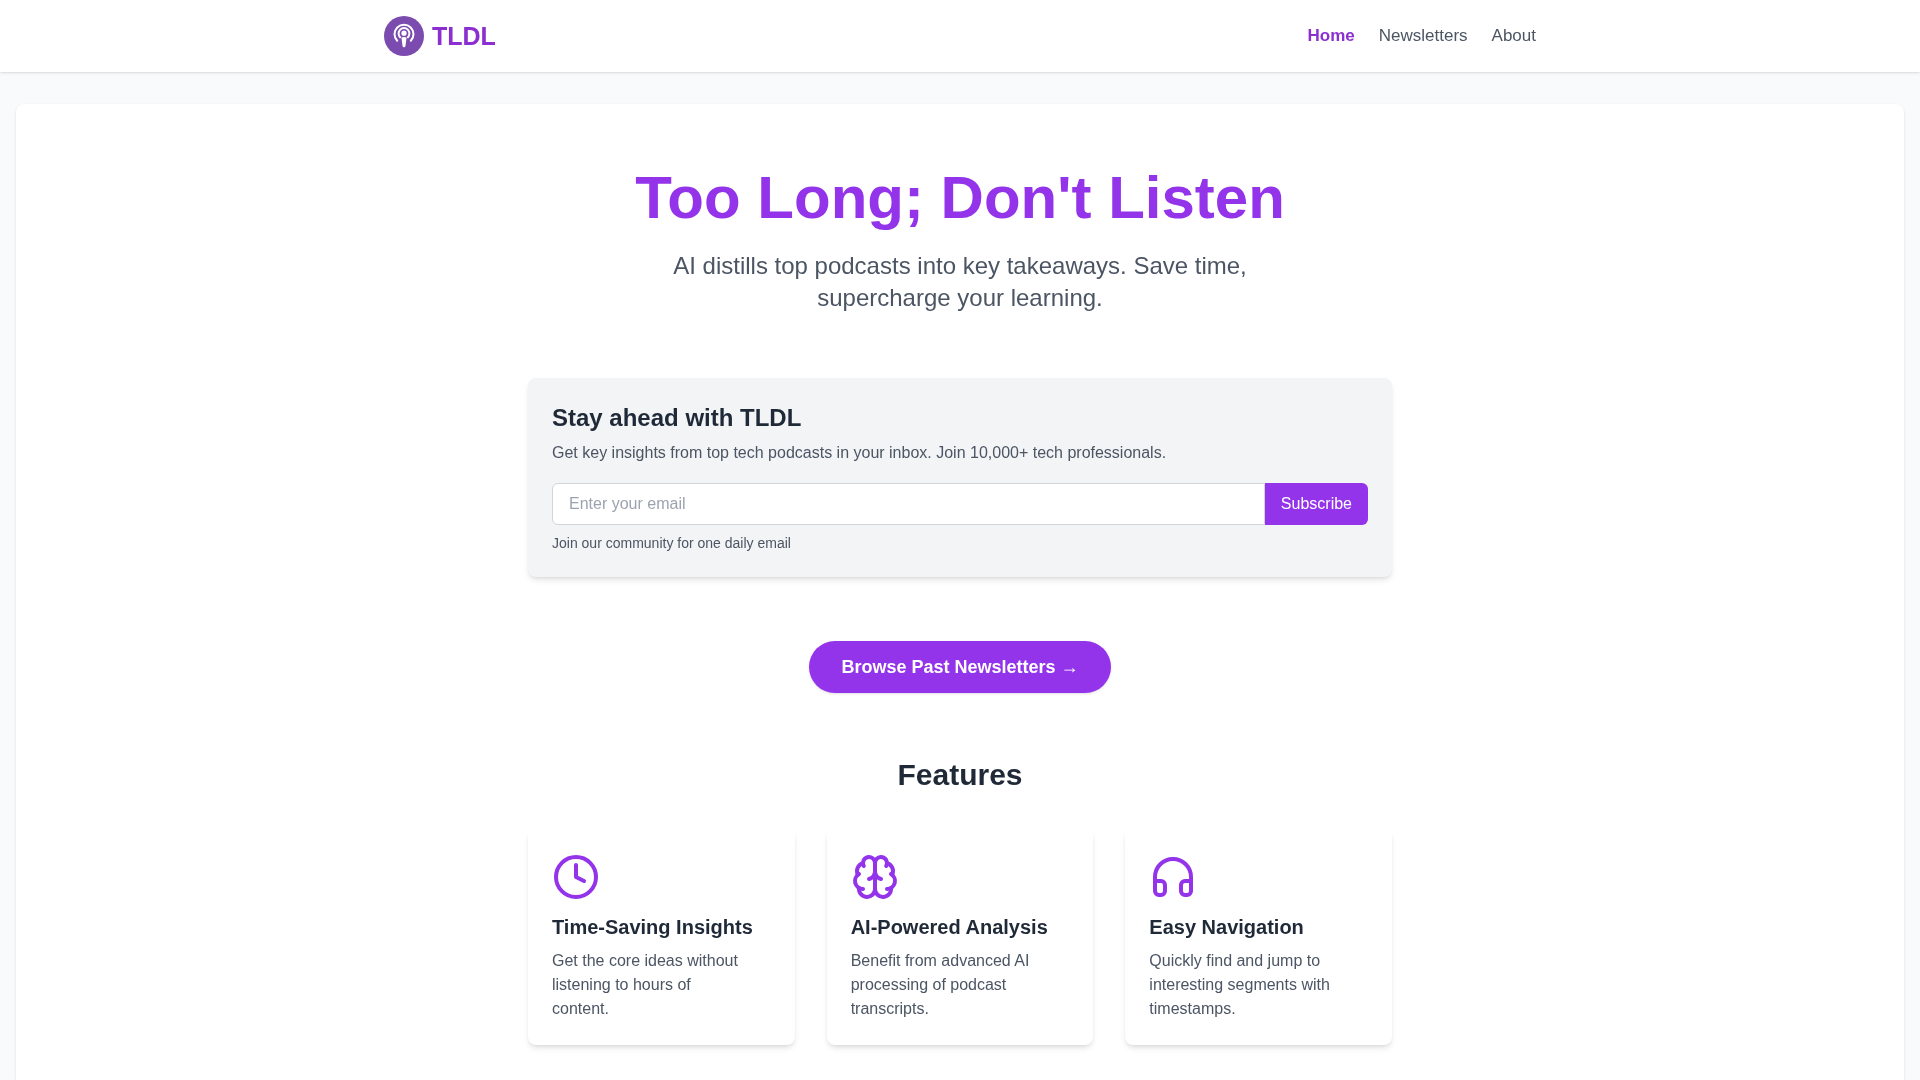  I want to click on feature-title: AI-Powered Analysis, so click(949, 927).